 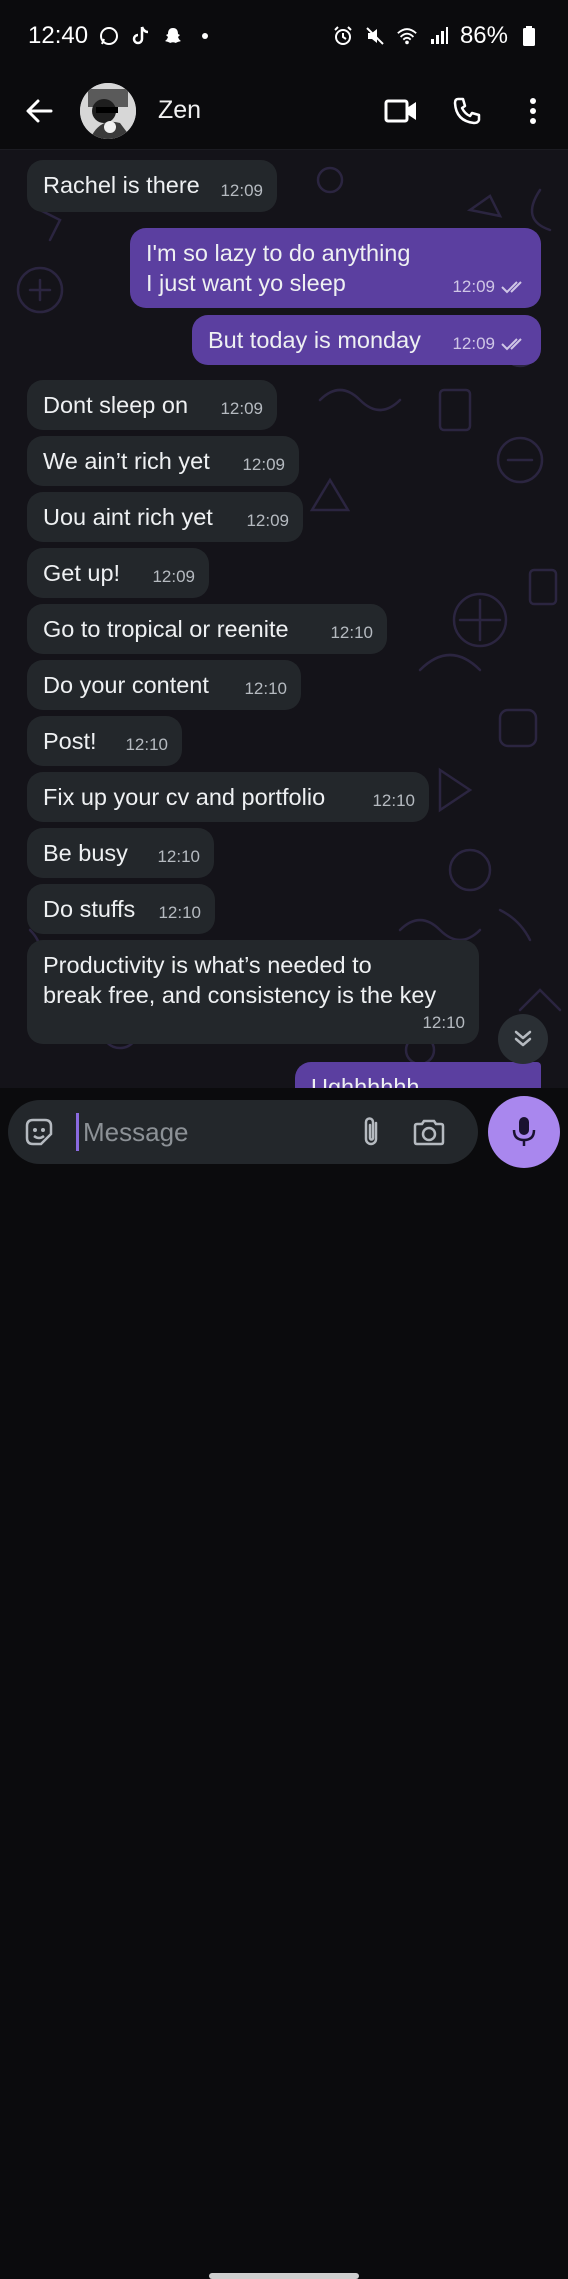 I want to click on alarm-icon, so click(x=343, y=36).